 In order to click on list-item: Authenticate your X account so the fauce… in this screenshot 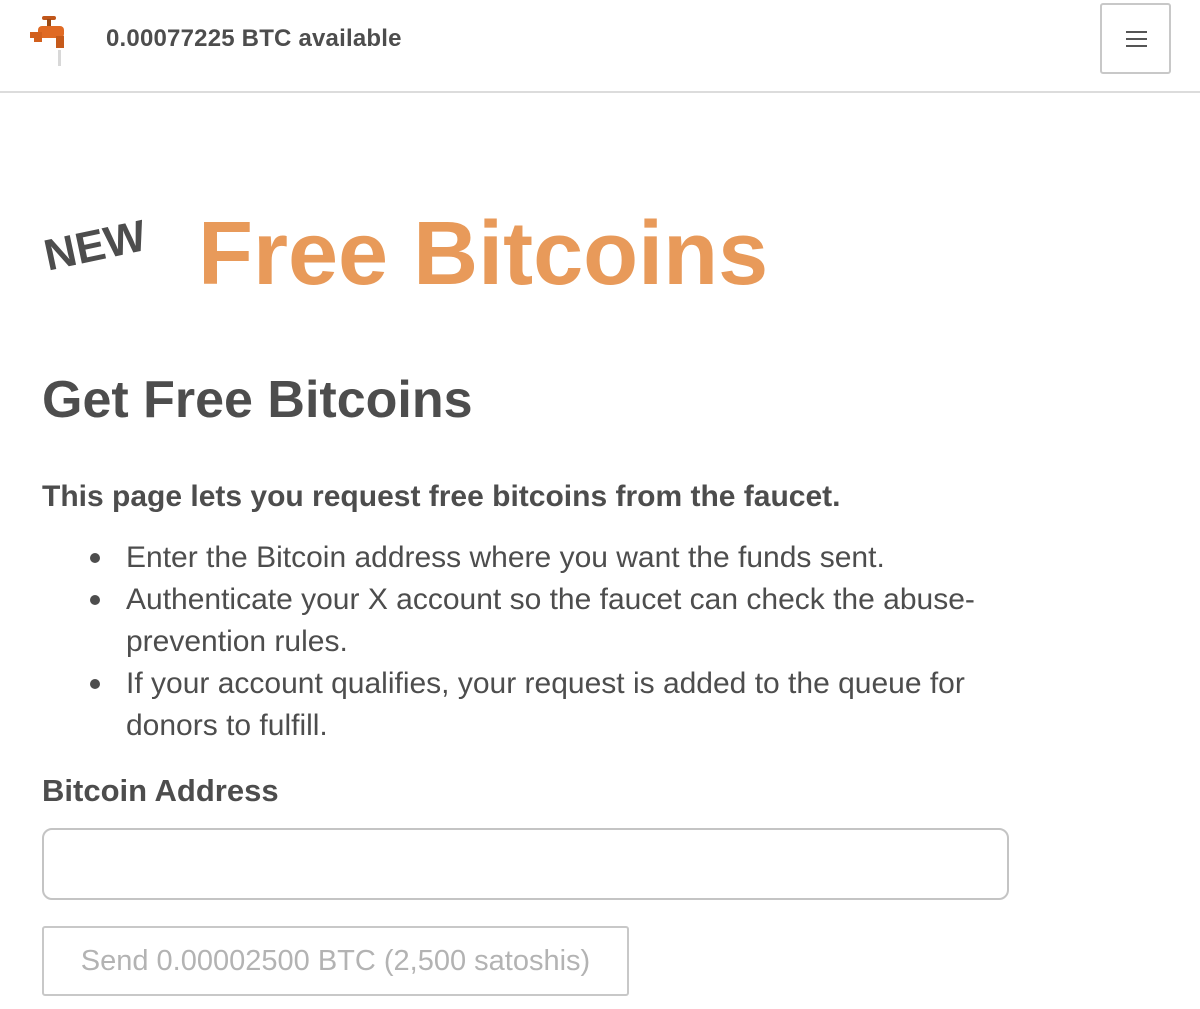, I will do `click(544, 621)`.